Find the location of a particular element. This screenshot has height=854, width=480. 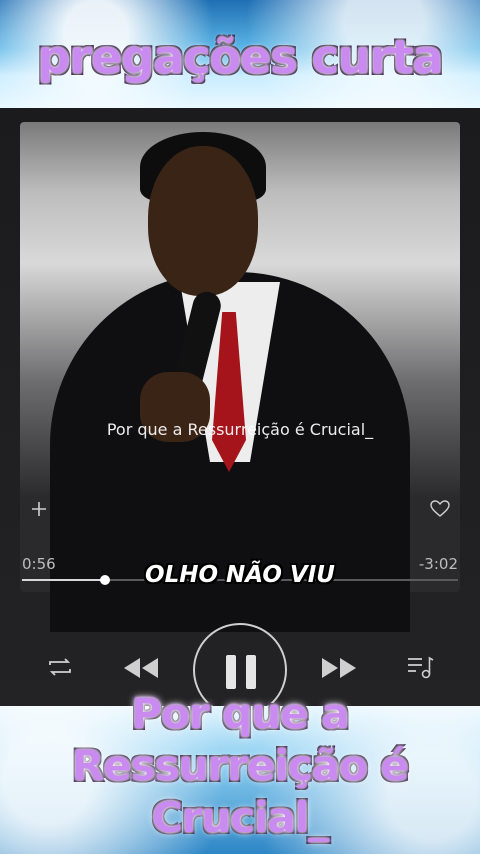

plus-icon is located at coordinates (39, 510).